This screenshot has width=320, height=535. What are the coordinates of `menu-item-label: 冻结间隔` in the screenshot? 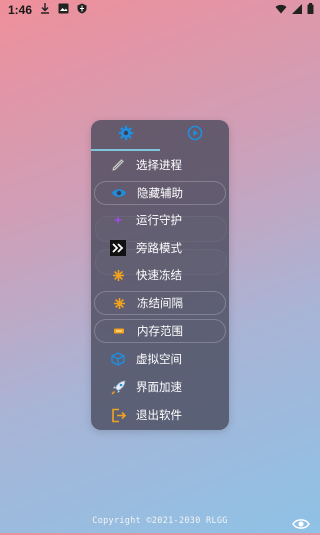 It's located at (160, 303).